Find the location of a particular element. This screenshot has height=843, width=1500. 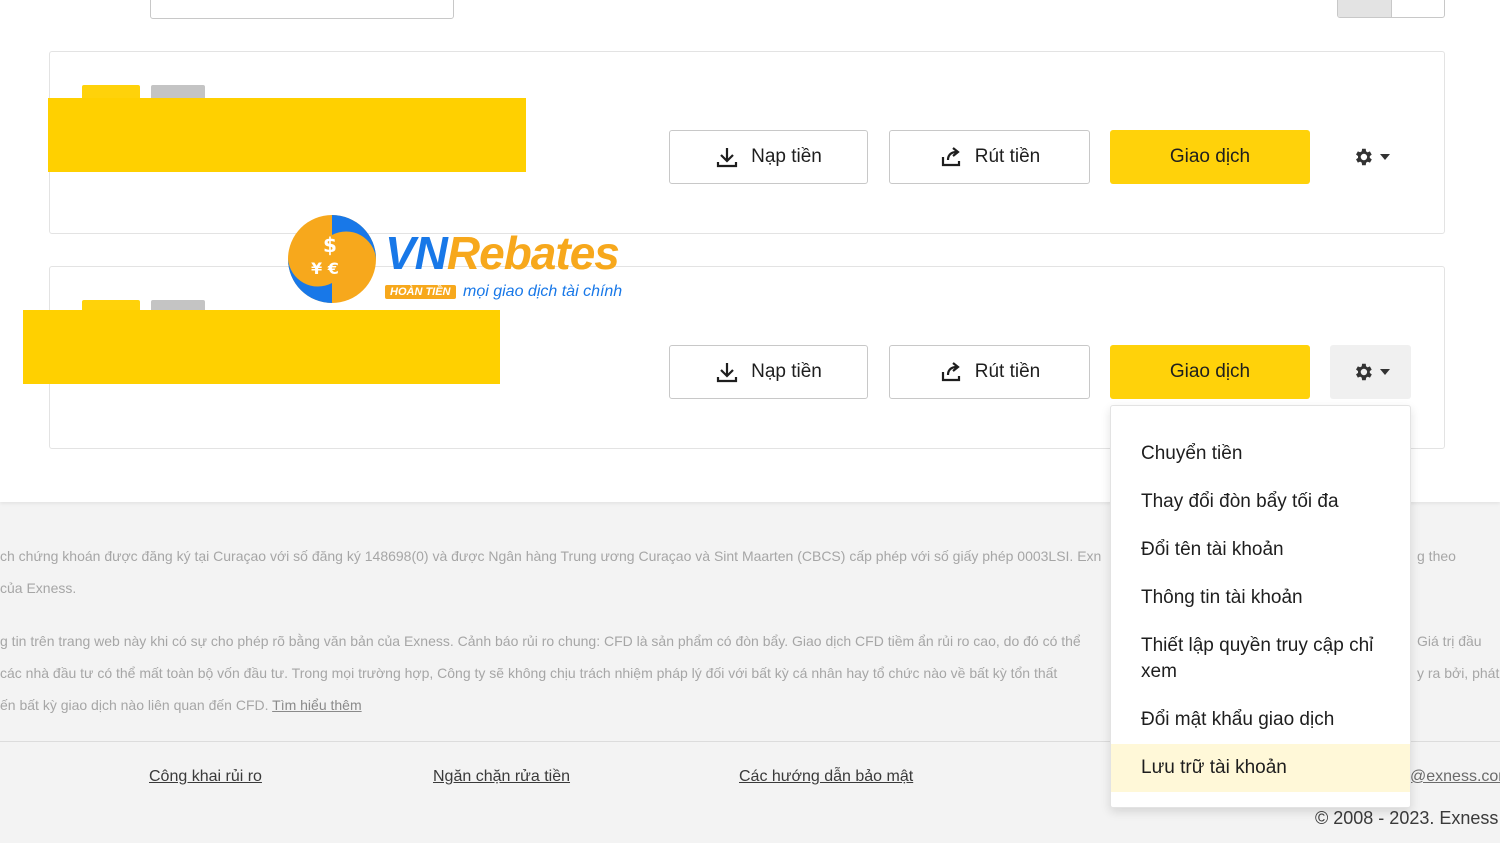

view-toggle-grid is located at coordinates (1418, 8).